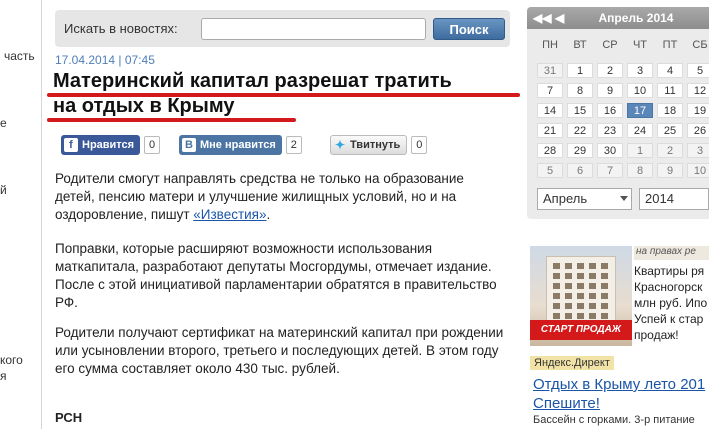 This screenshot has height=429, width=709. I want to click on calendar-day: 25, so click(670, 130).